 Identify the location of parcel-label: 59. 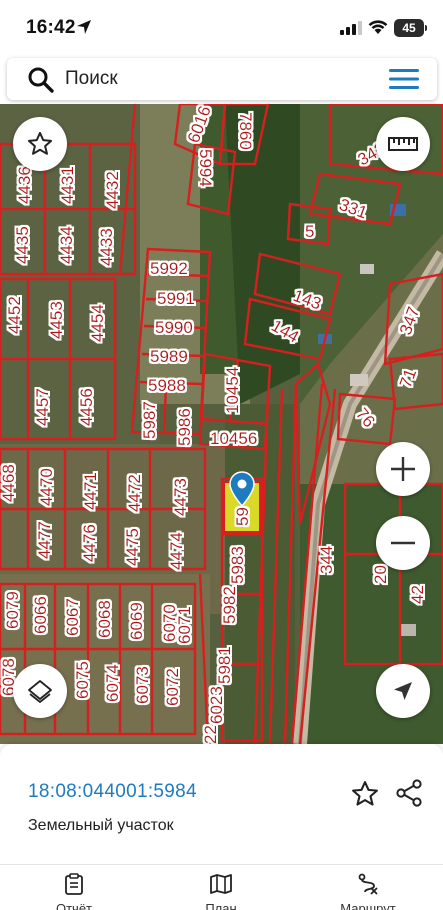
(242, 516).